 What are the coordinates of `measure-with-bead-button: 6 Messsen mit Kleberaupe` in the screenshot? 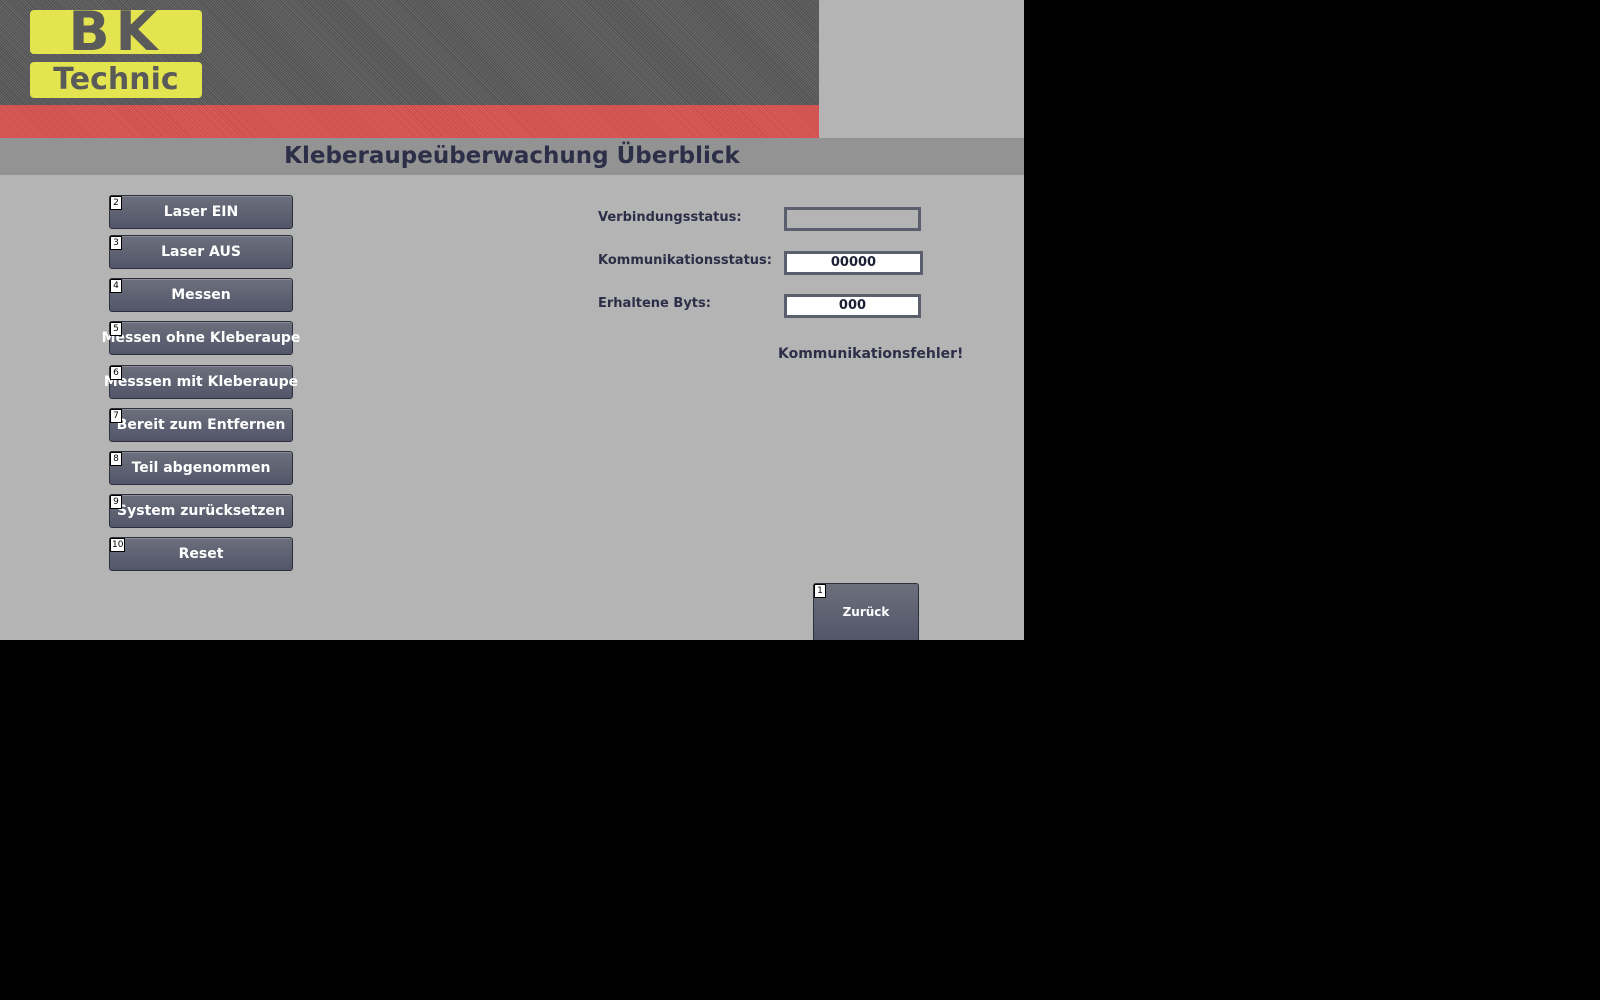 It's located at (201, 382).